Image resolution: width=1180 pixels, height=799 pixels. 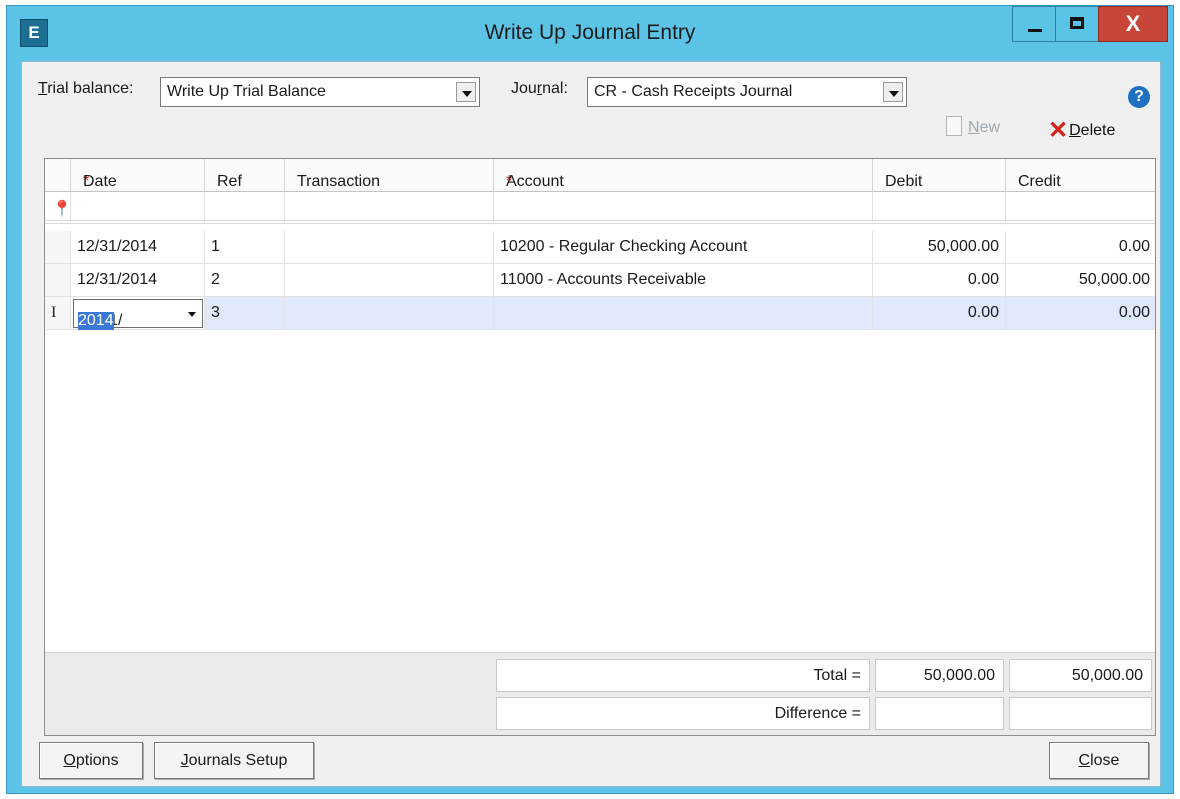 I want to click on delete-x-icon: ✕, so click(x=1058, y=130).